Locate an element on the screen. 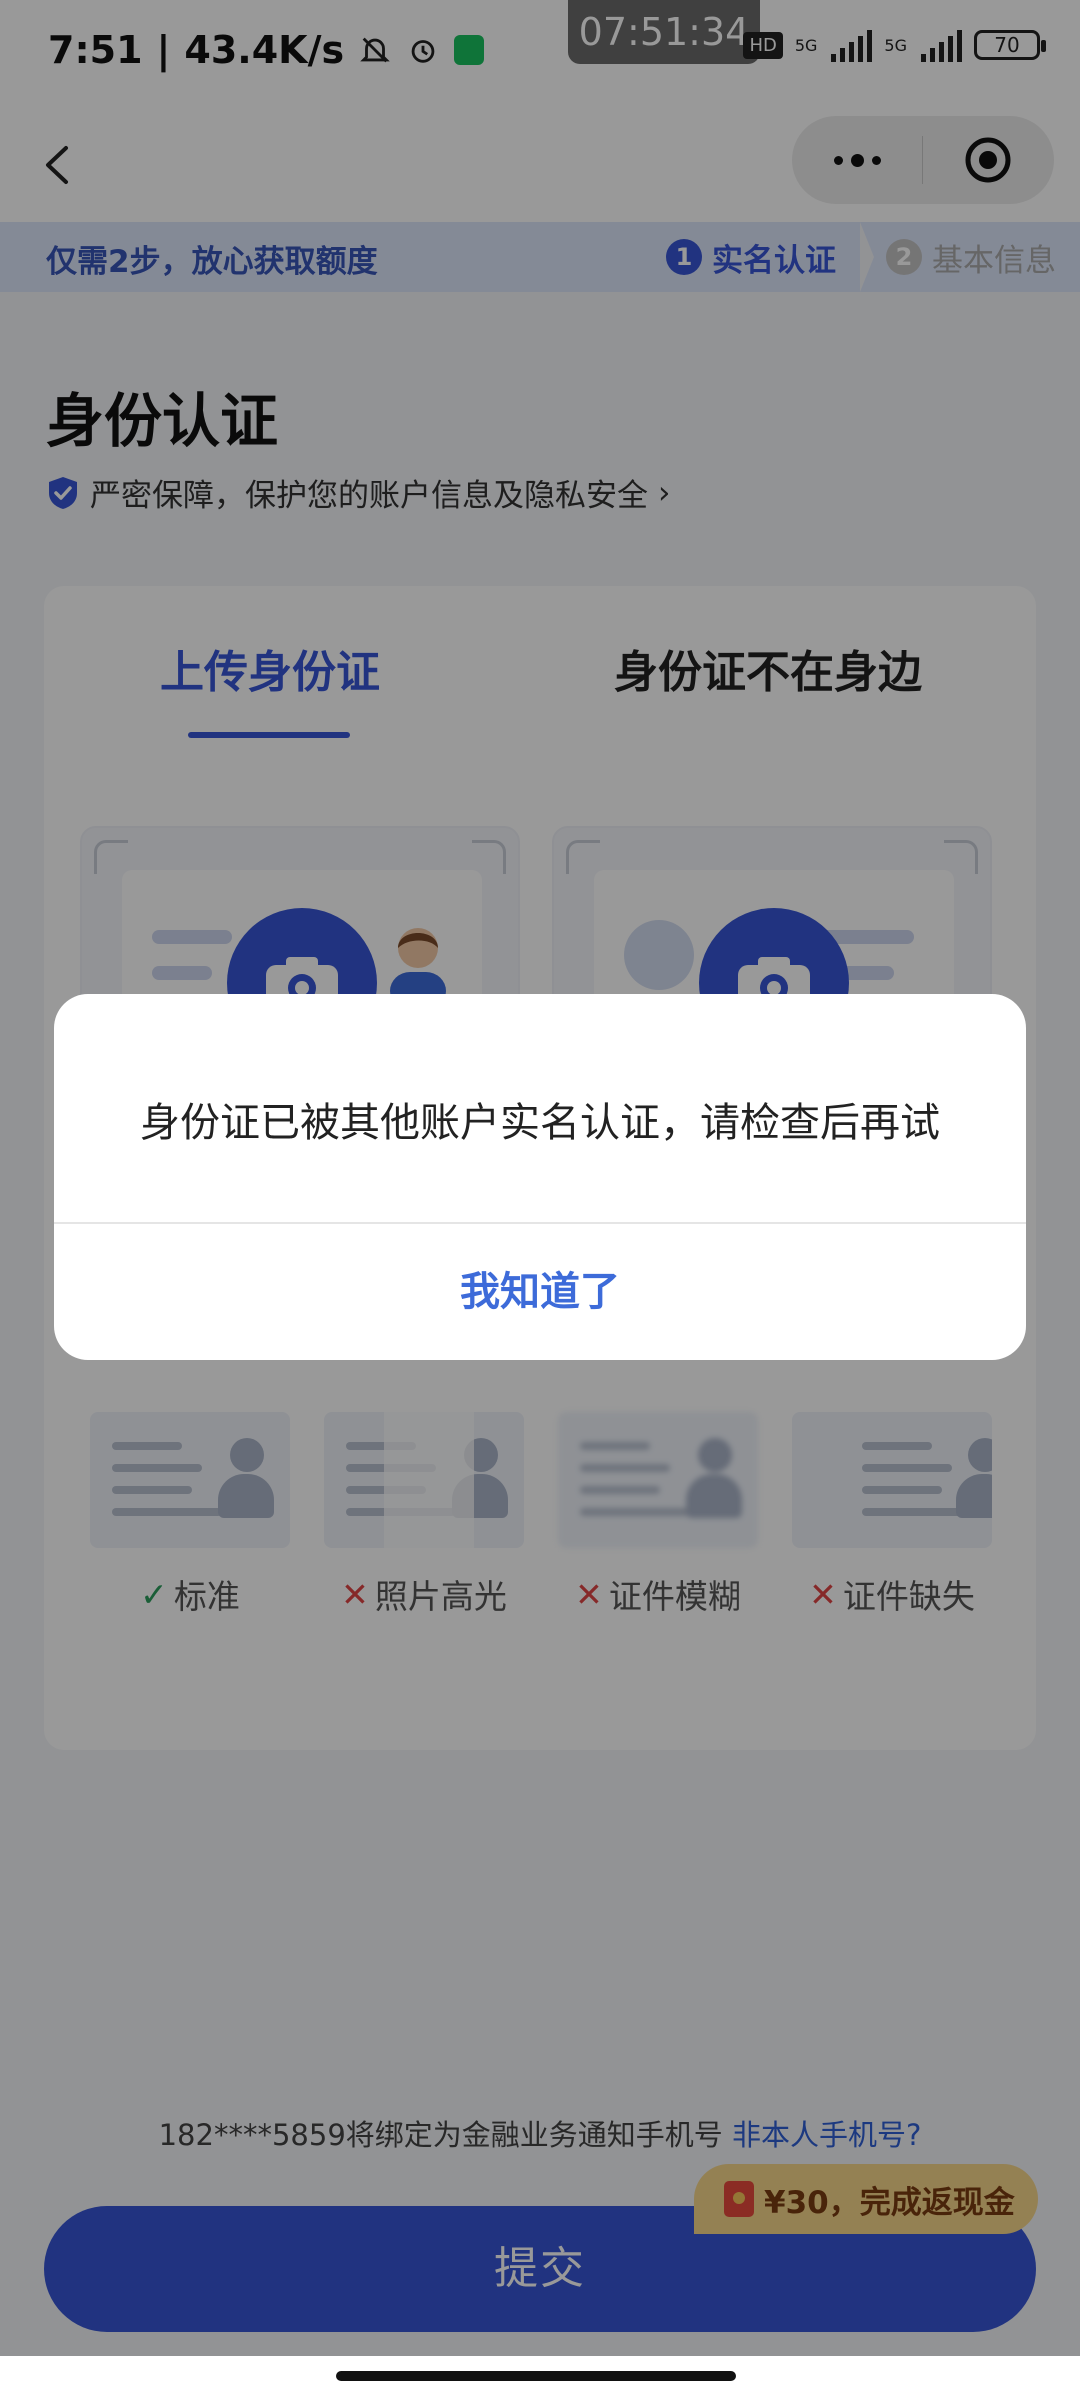  home-indicator is located at coordinates (536, 2376).